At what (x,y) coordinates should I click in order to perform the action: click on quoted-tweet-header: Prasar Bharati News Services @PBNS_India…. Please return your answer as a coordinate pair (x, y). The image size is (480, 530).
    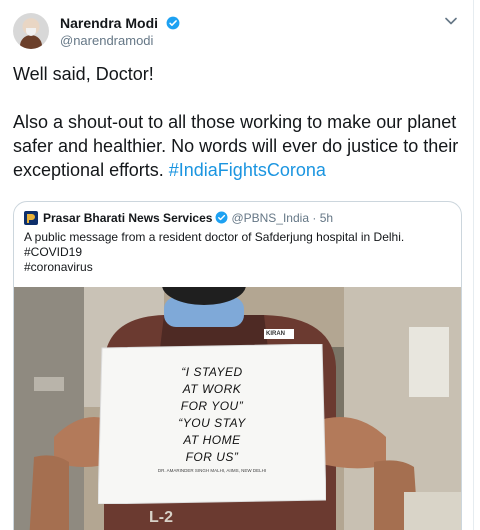
    Looking at the image, I should click on (178, 217).